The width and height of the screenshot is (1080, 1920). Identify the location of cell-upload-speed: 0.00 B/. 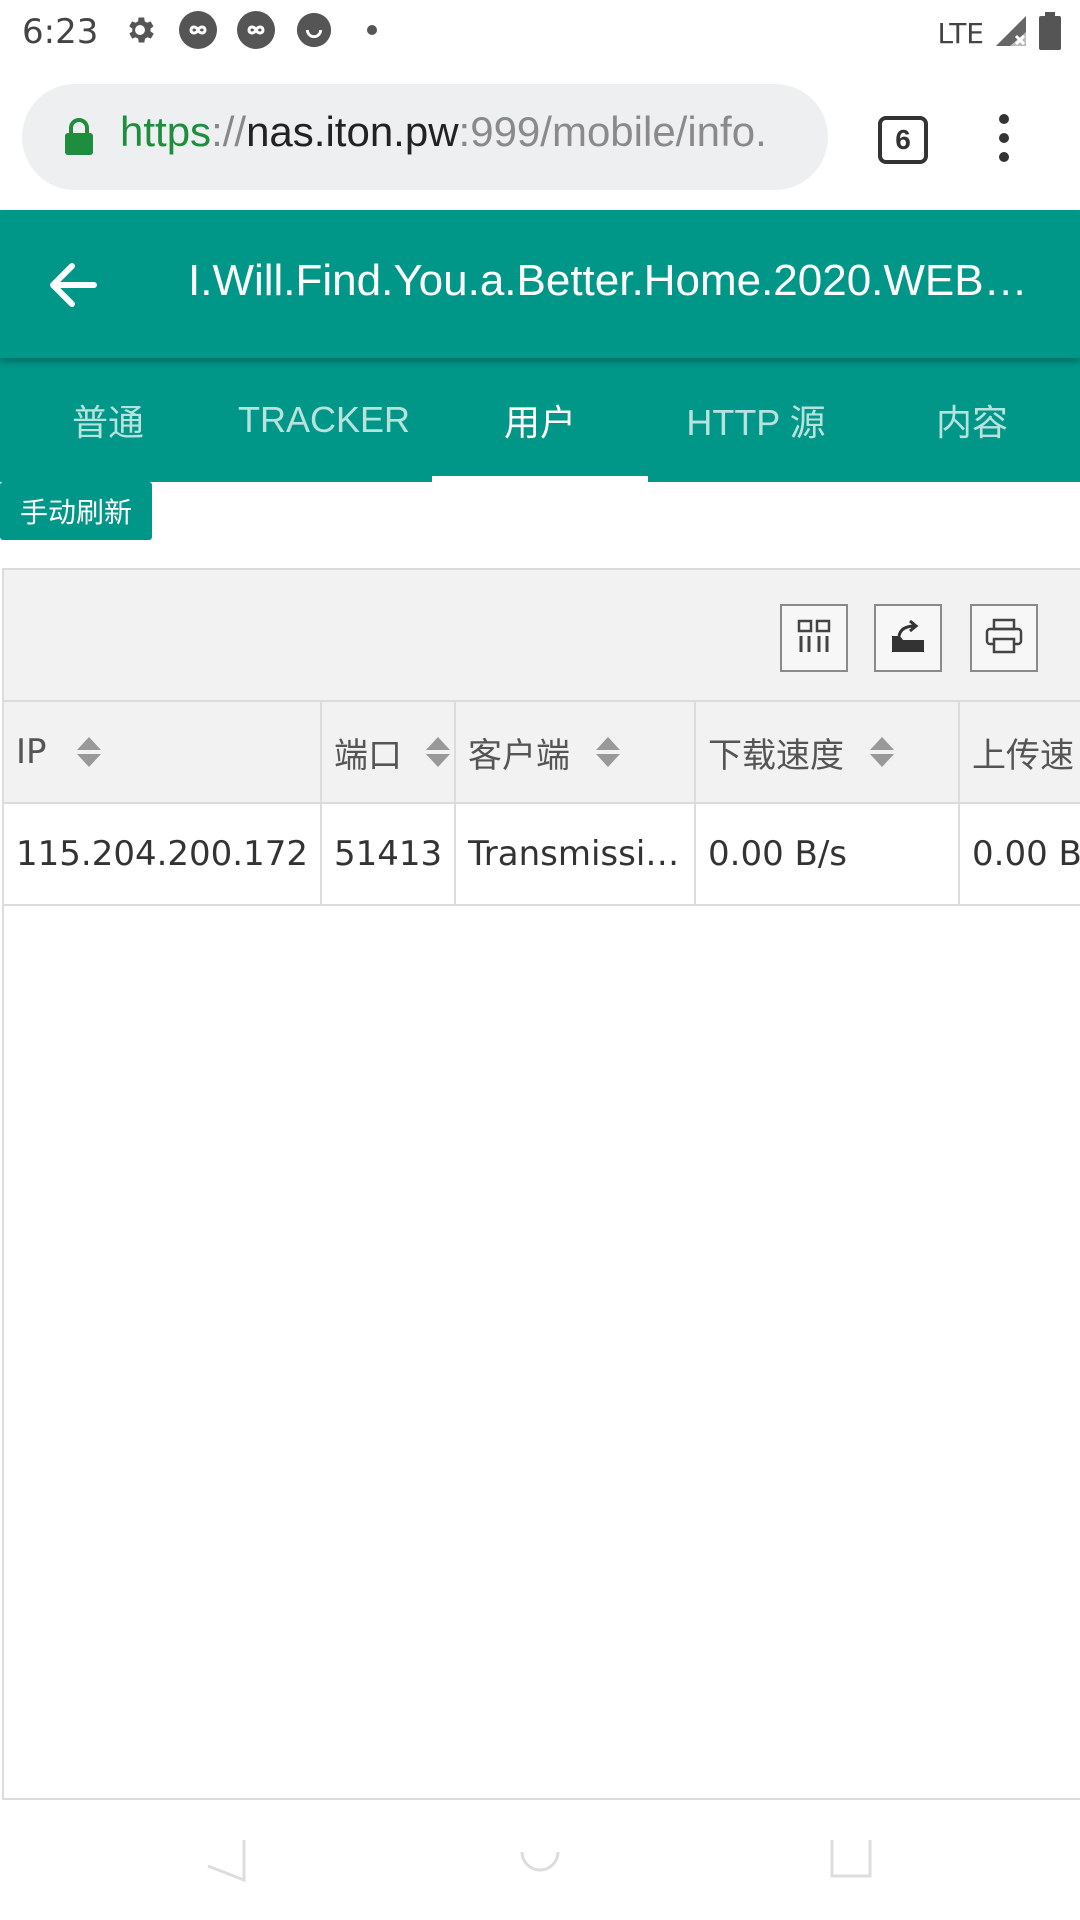
(1026, 854).